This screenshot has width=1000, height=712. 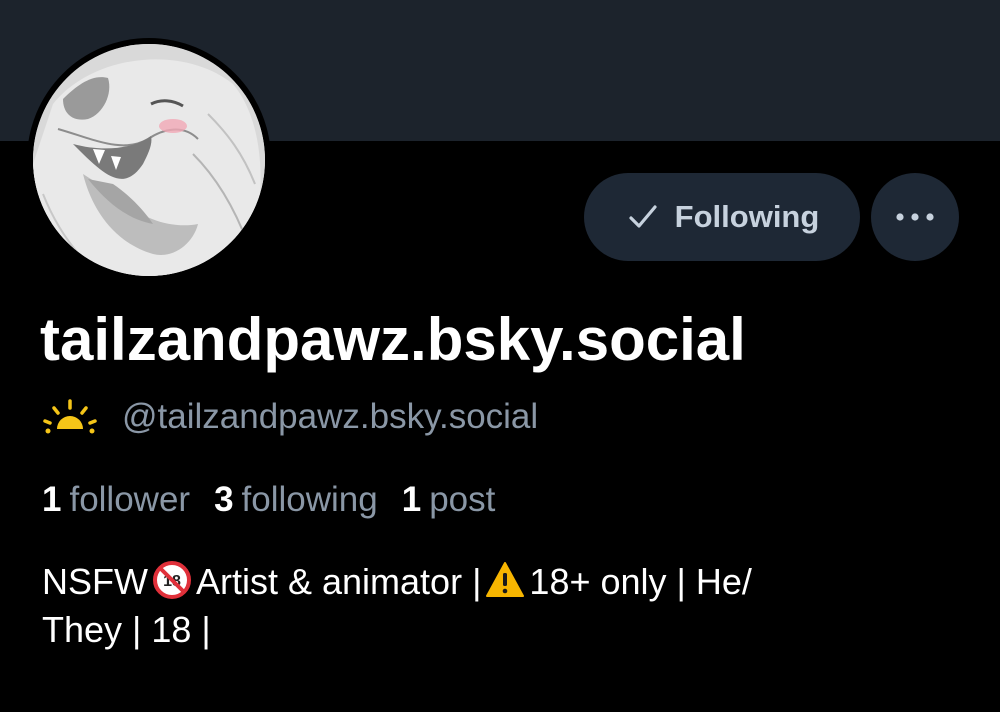 I want to click on posts-count: 1, so click(x=411, y=499).